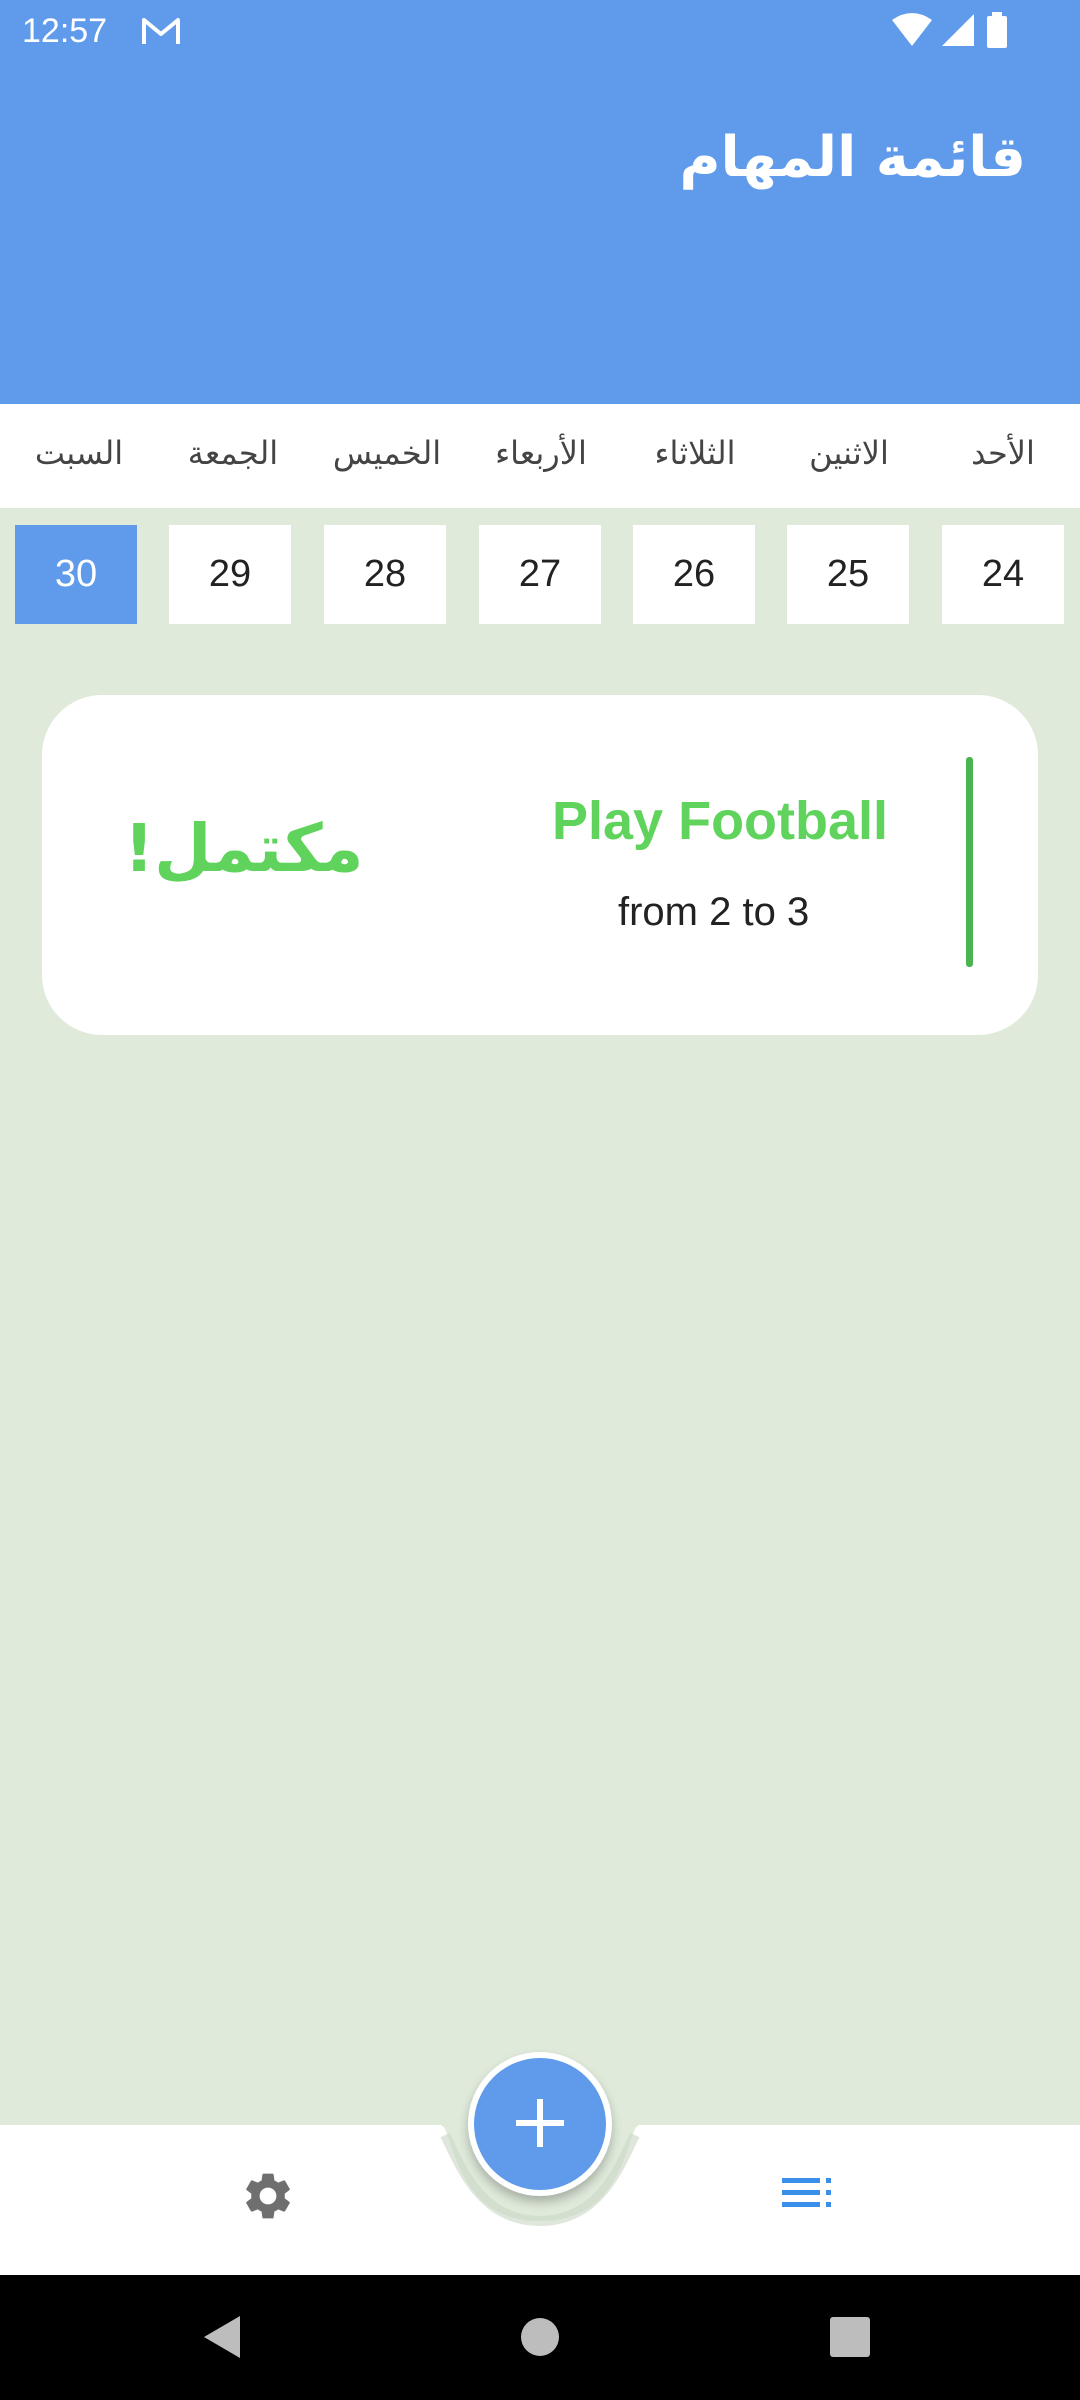  Describe the element at coordinates (540, 32) in the screenshot. I see `status-bar: 12:57` at that location.